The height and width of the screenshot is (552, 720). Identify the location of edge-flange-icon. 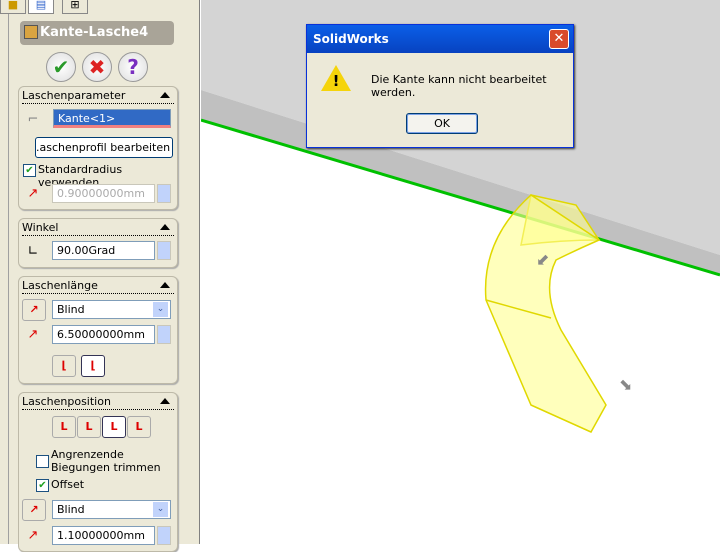
(31, 32).